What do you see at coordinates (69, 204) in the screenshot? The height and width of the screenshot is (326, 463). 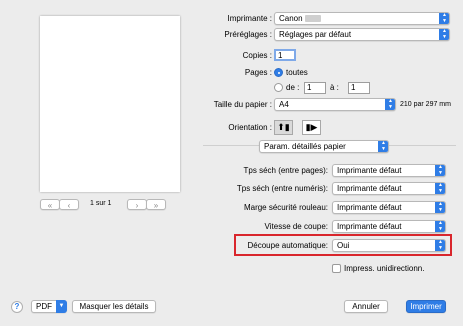 I see `previous-page-button: ‹` at bounding box center [69, 204].